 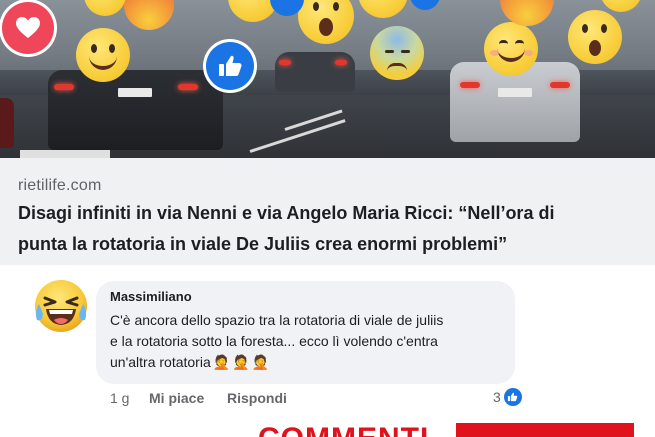 I want to click on like-reaction-icon, so click(x=512, y=397).